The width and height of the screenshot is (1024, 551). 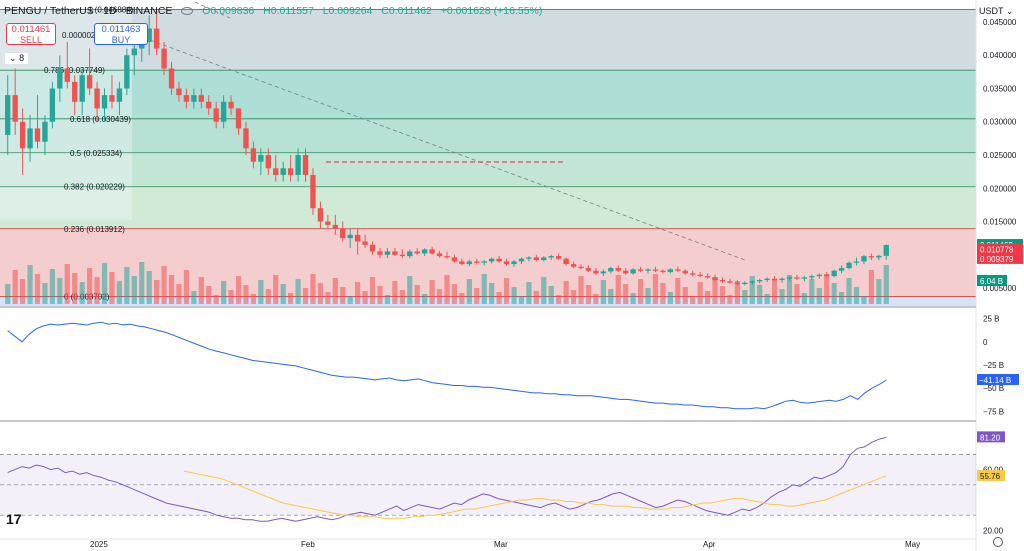 What do you see at coordinates (232, 11) in the screenshot?
I see `open-value: 0.009836` at bounding box center [232, 11].